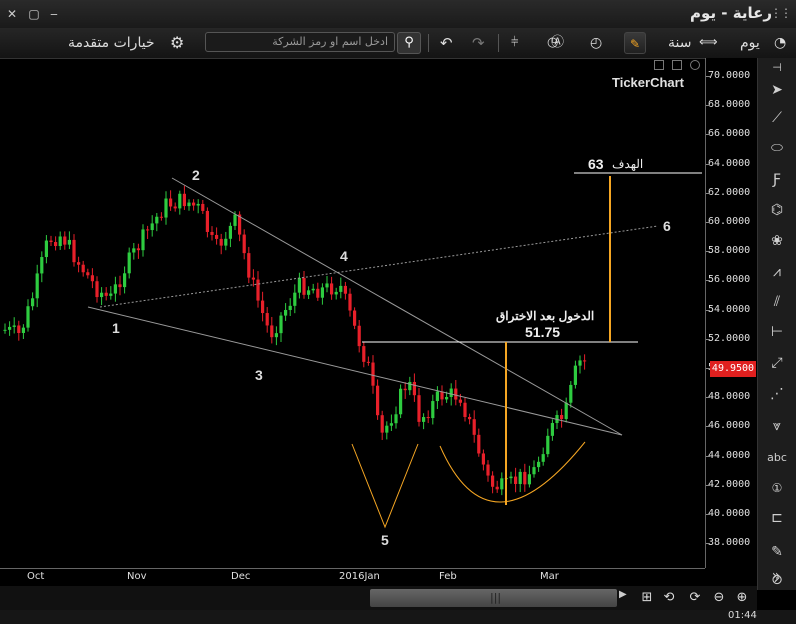 The width and height of the screenshot is (796, 624). What do you see at coordinates (359, 576) in the screenshot?
I see `time-tick: 2016Jan` at bounding box center [359, 576].